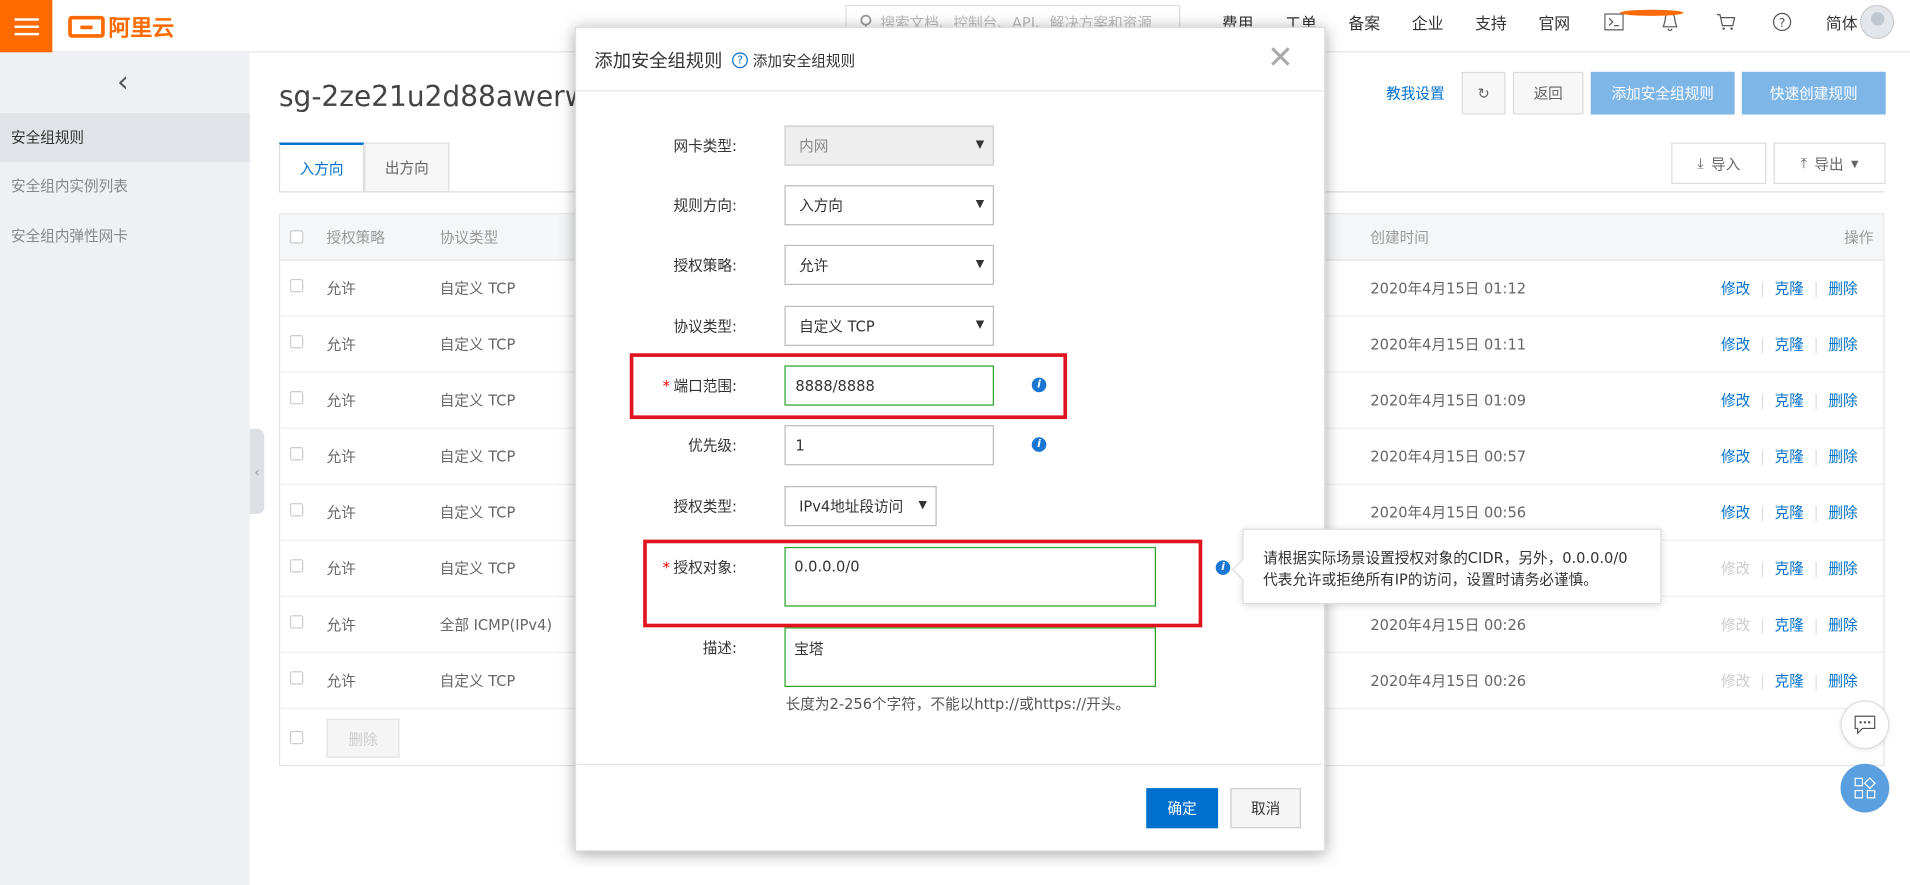  What do you see at coordinates (814, 266) in the screenshot?
I see `policy-value: 允许` at bounding box center [814, 266].